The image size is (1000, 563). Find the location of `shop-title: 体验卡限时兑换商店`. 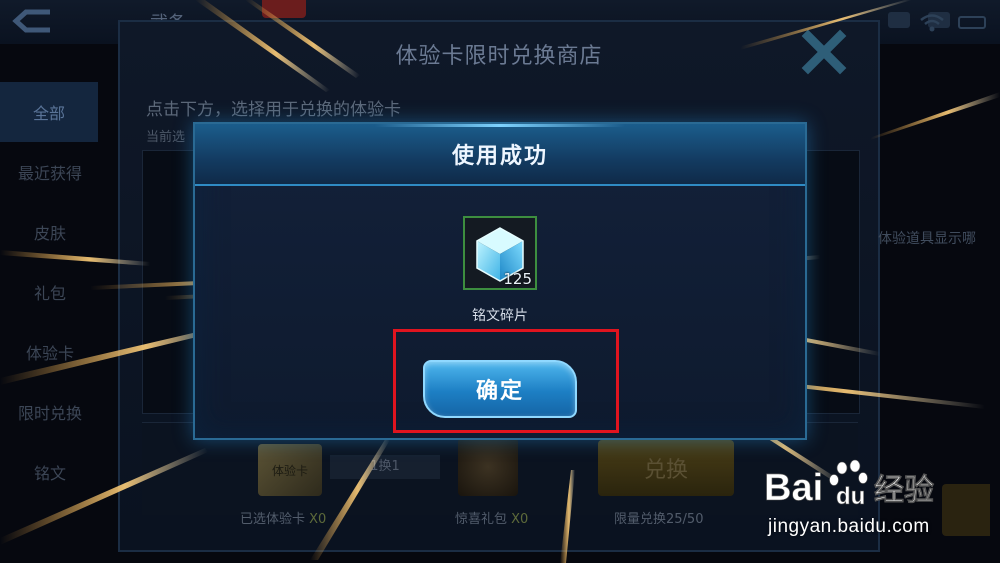

shop-title: 体验卡限时兑换商店 is located at coordinates (499, 56).